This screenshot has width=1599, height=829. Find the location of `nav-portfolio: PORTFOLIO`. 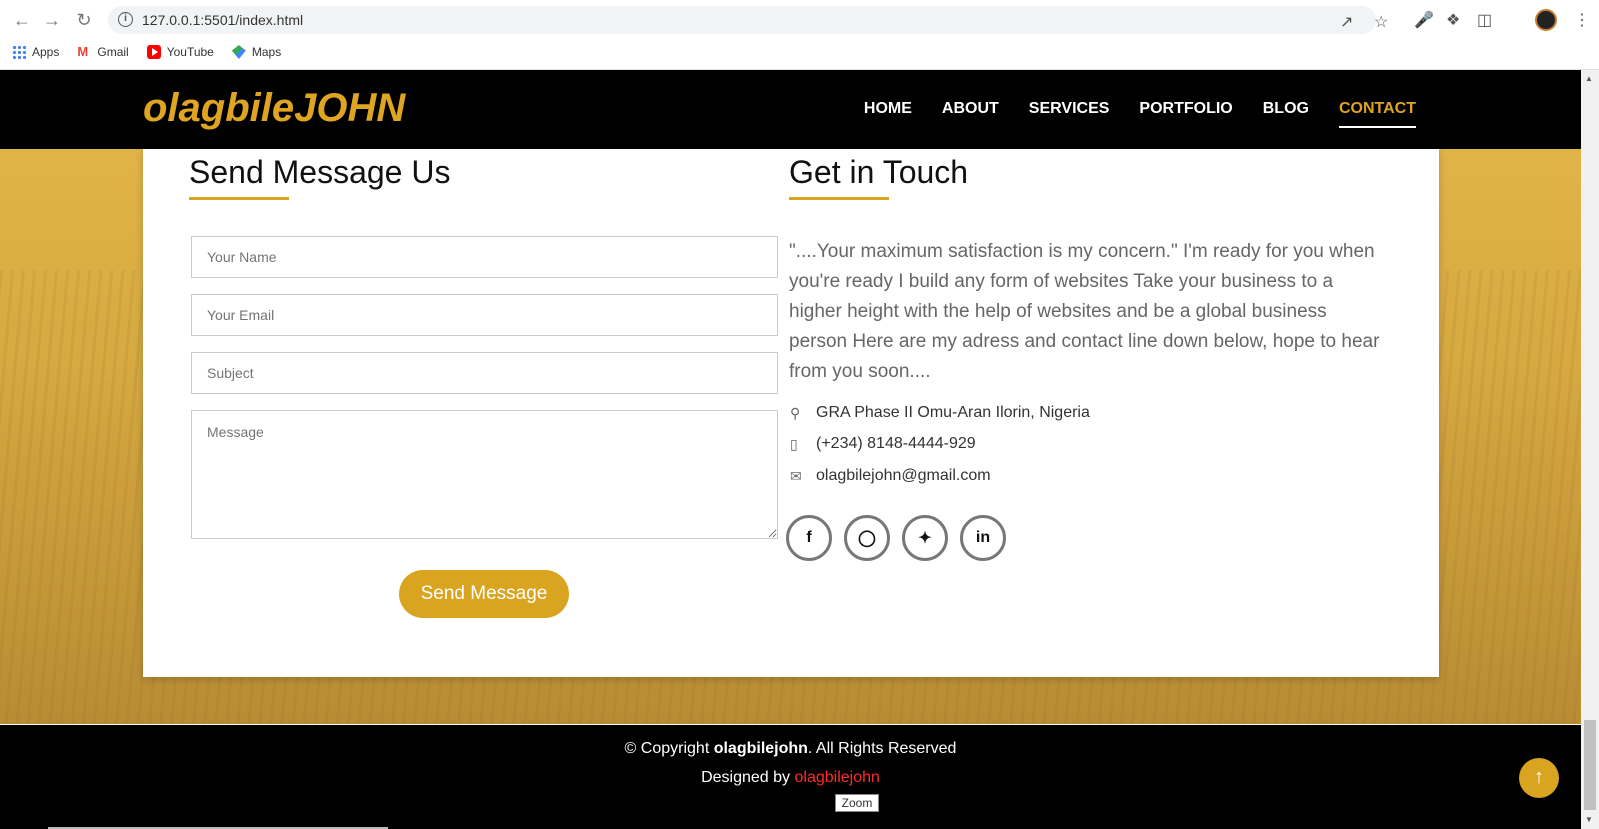

nav-portfolio: PORTFOLIO is located at coordinates (1185, 114).